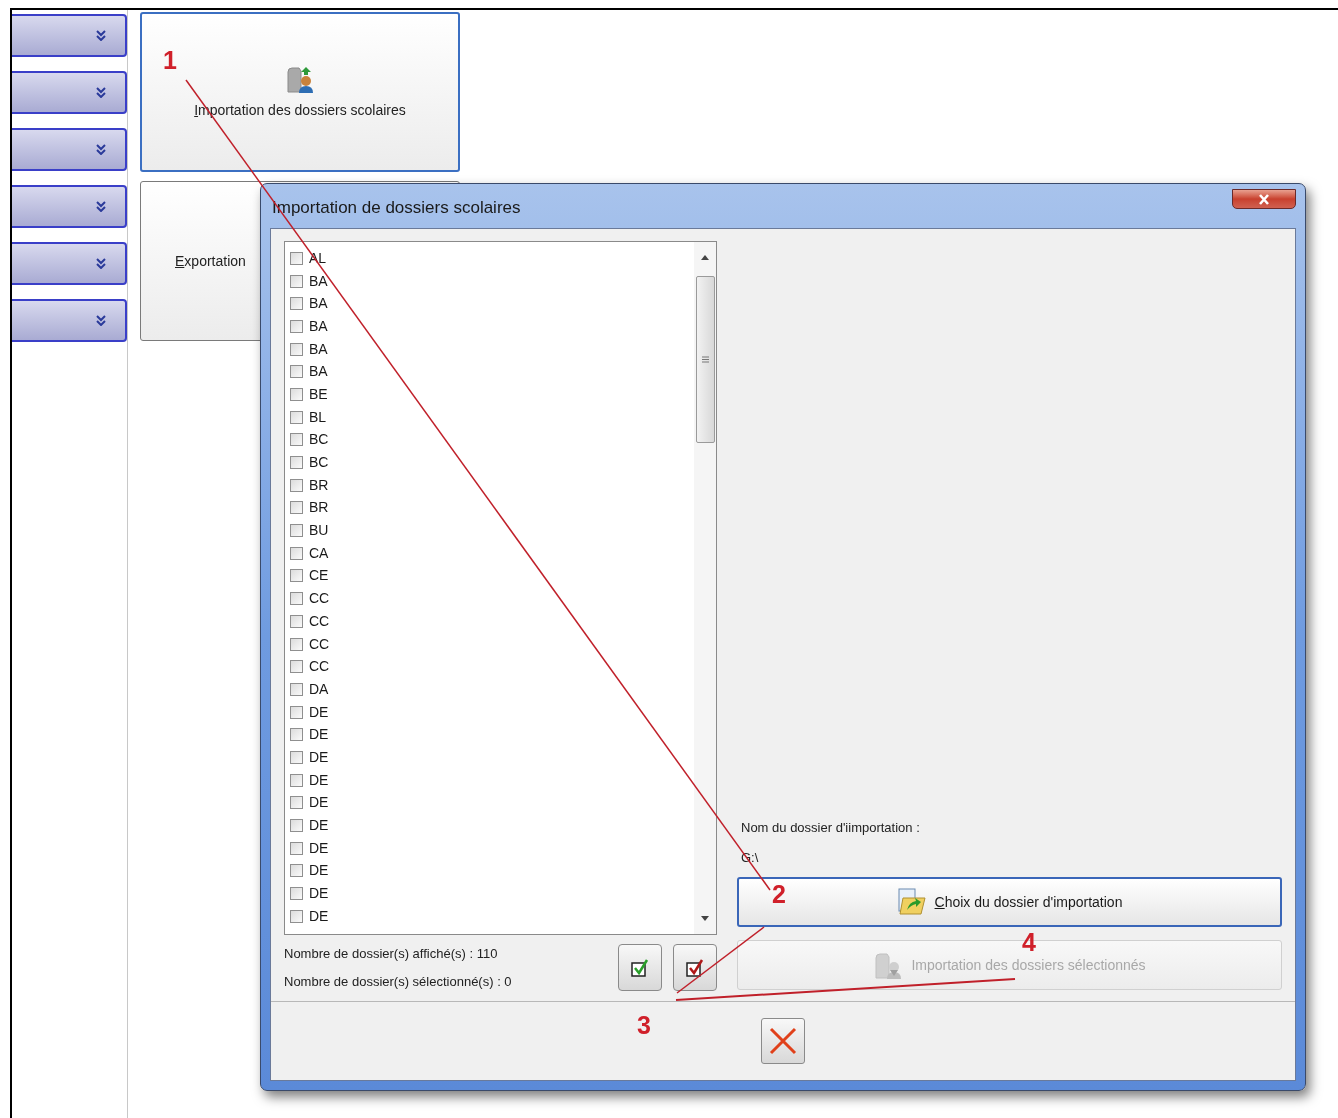 This screenshot has height=1118, width=1338. I want to click on folder-item-label: CE, so click(319, 576).